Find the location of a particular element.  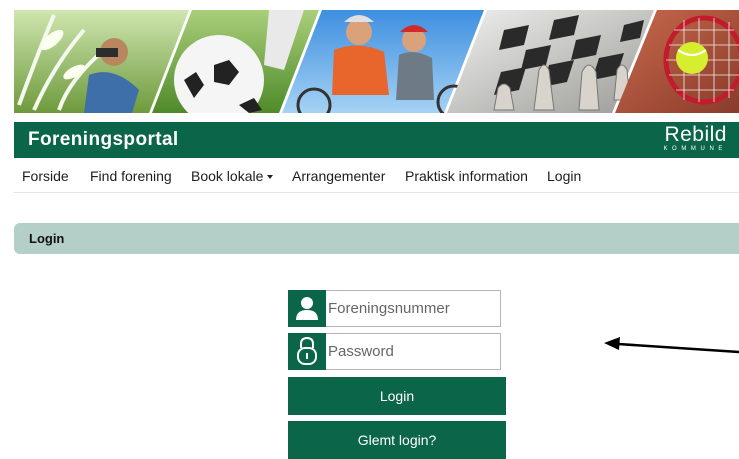

logo-main-text: Rebild is located at coordinates (695, 134).